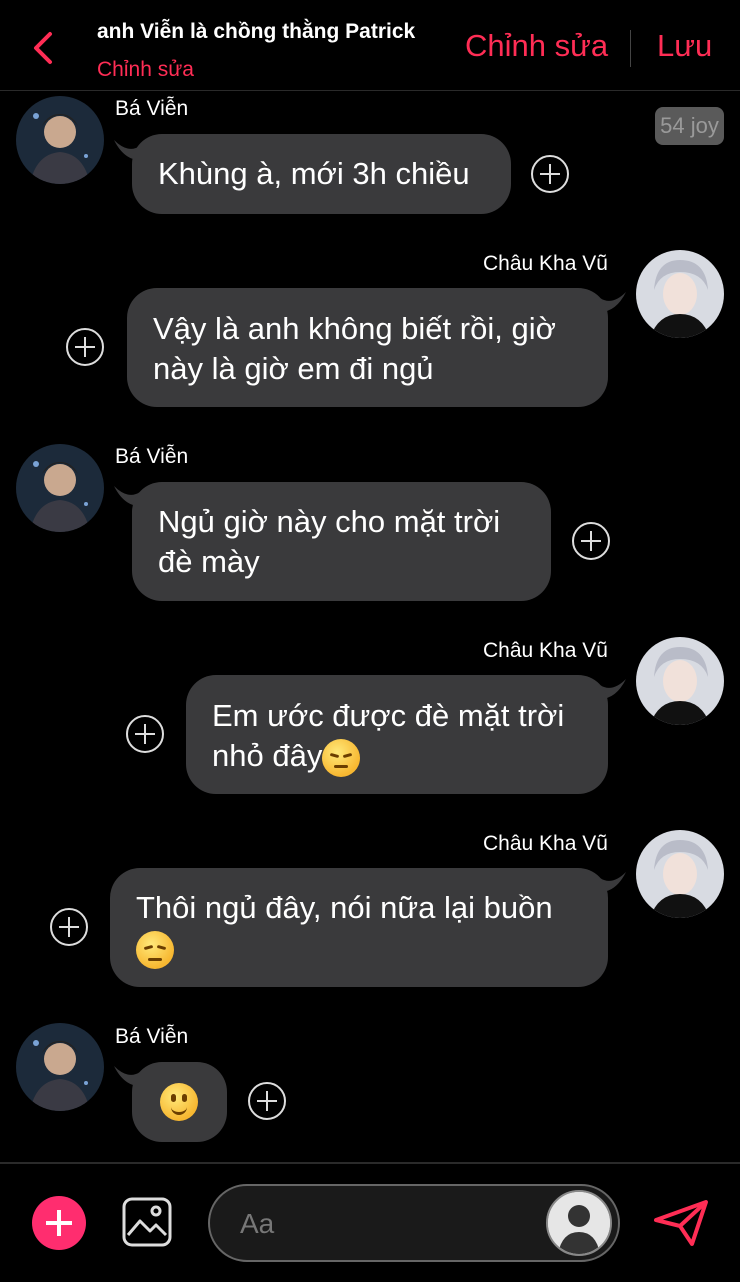  Describe the element at coordinates (630, 48) in the screenshot. I see `header-divider` at that location.